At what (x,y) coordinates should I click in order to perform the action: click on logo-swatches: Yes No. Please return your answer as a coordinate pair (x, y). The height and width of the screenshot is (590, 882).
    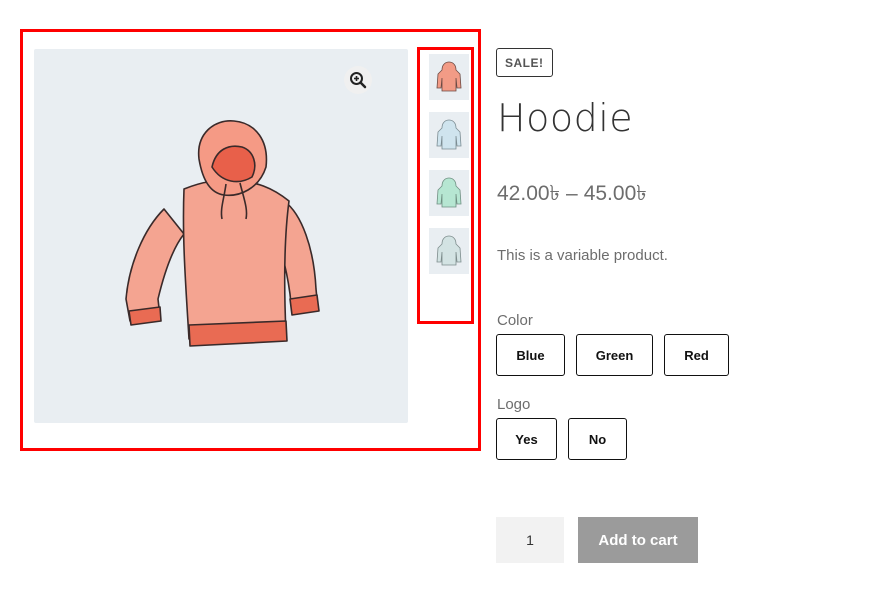
    Looking at the image, I should click on (561, 439).